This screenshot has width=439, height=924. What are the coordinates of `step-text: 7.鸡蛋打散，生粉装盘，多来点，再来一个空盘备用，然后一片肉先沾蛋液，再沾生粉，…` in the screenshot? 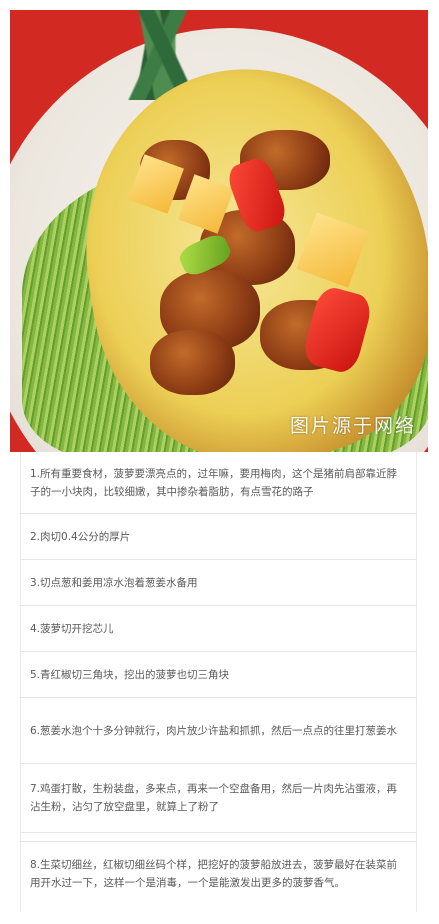 It's located at (214, 798).